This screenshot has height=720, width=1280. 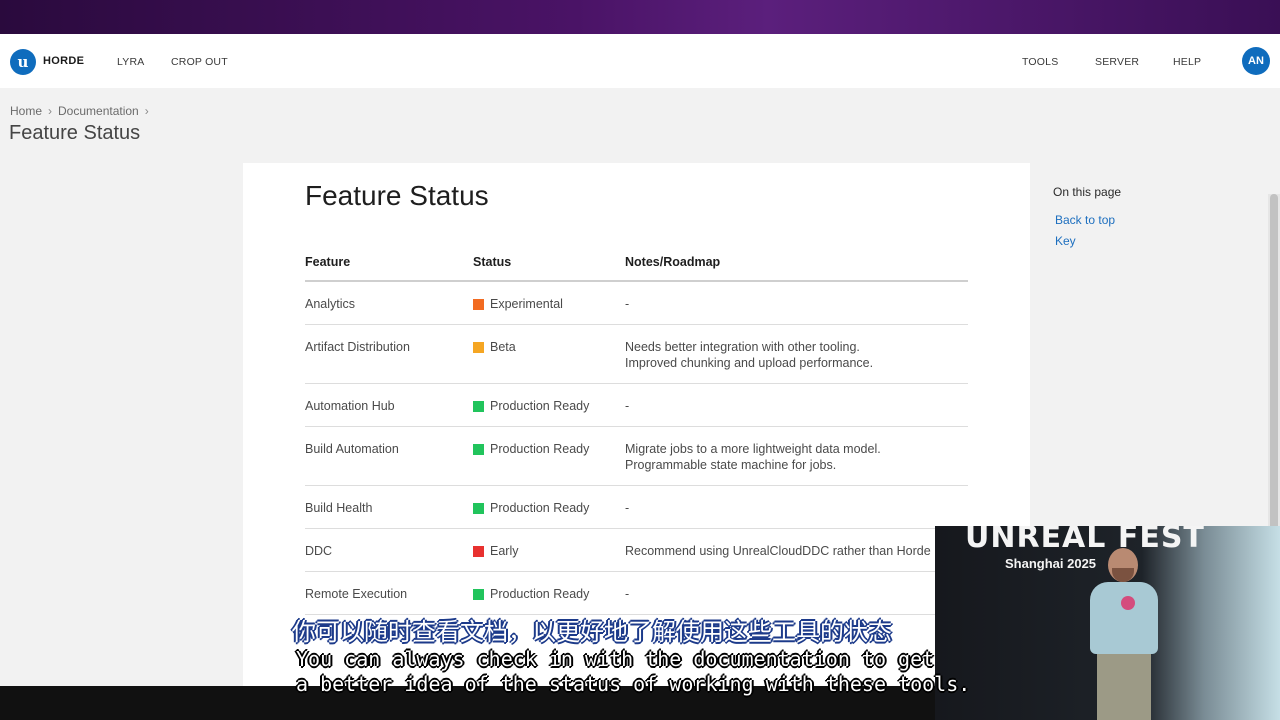 What do you see at coordinates (75, 133) in the screenshot?
I see `page-title: Feature Status` at bounding box center [75, 133].